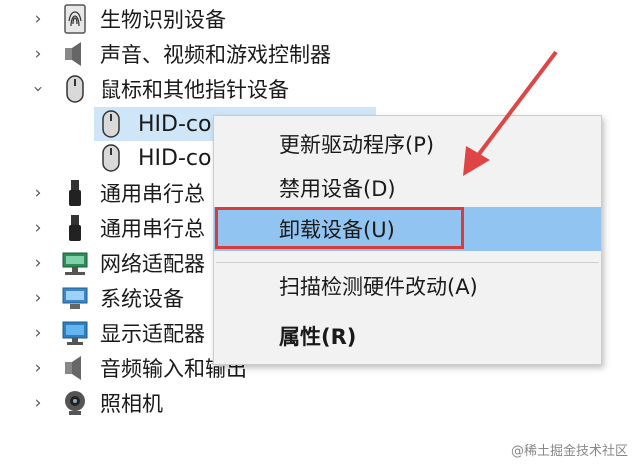 The width and height of the screenshot is (640, 466). I want to click on tree-item-label: 网络适配器, so click(152, 264).